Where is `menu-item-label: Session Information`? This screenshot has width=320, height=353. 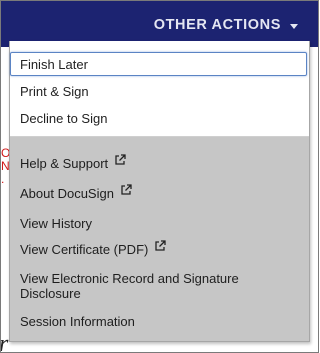 menu-item-label: Session Information is located at coordinates (77, 321).